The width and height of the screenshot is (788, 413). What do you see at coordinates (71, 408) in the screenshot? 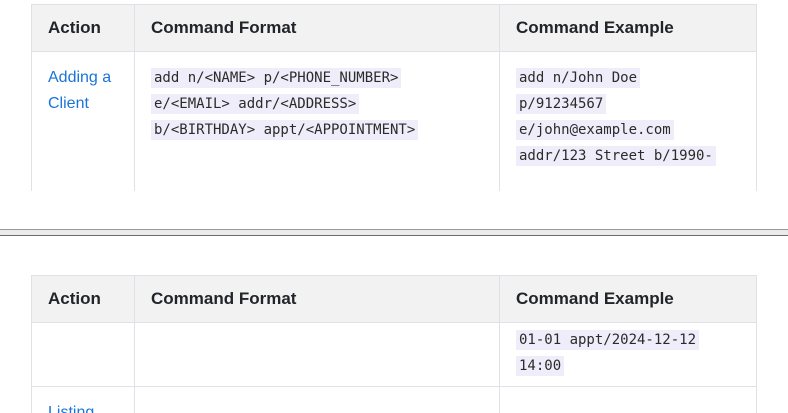
I see `listing-link: Listing` at bounding box center [71, 408].